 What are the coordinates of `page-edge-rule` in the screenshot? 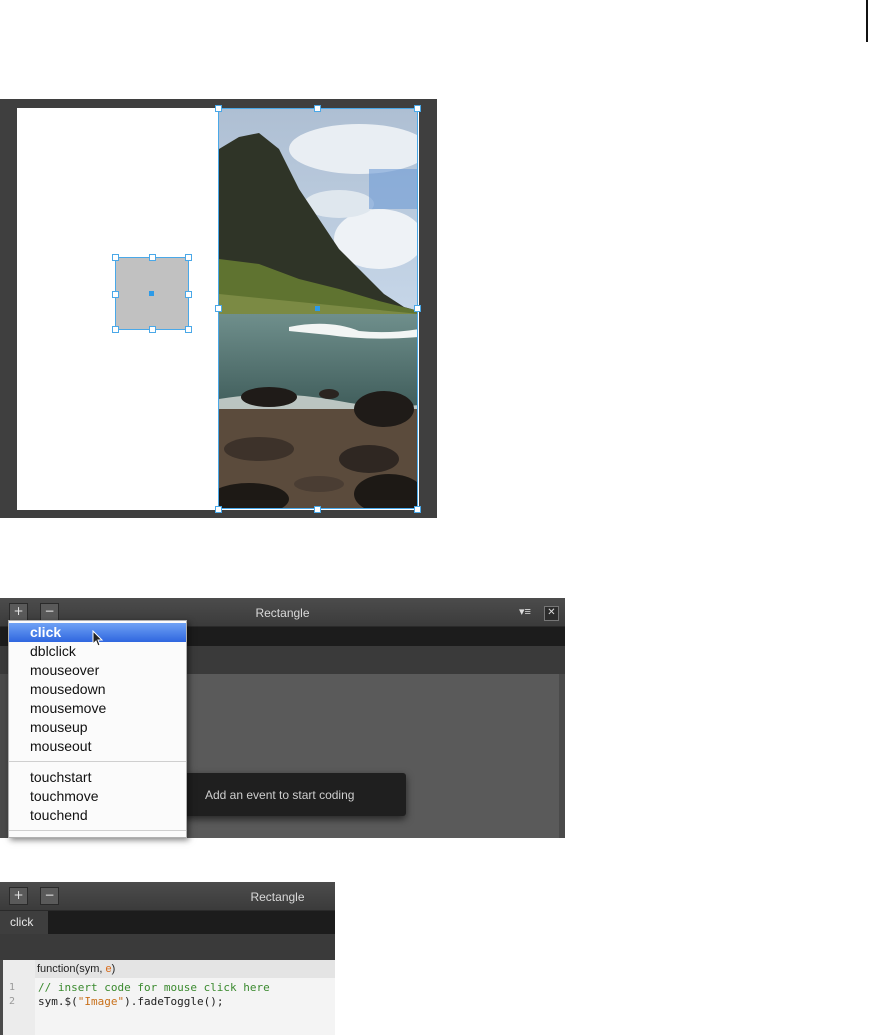 It's located at (867, 21).